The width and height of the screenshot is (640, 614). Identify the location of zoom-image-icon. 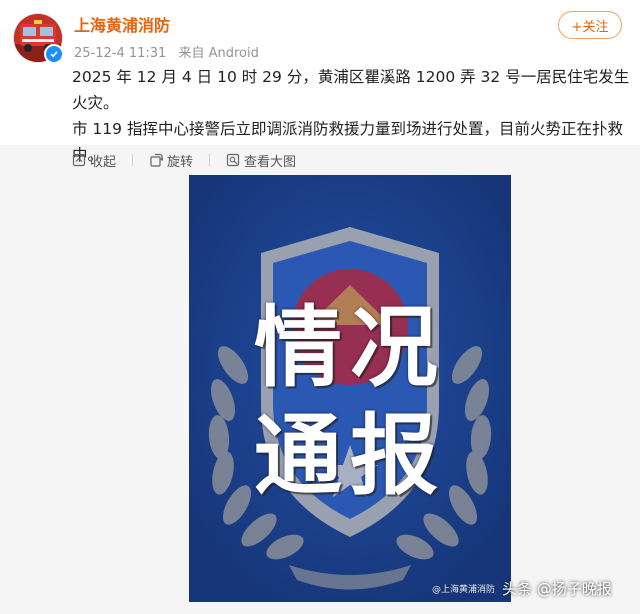
(233, 160).